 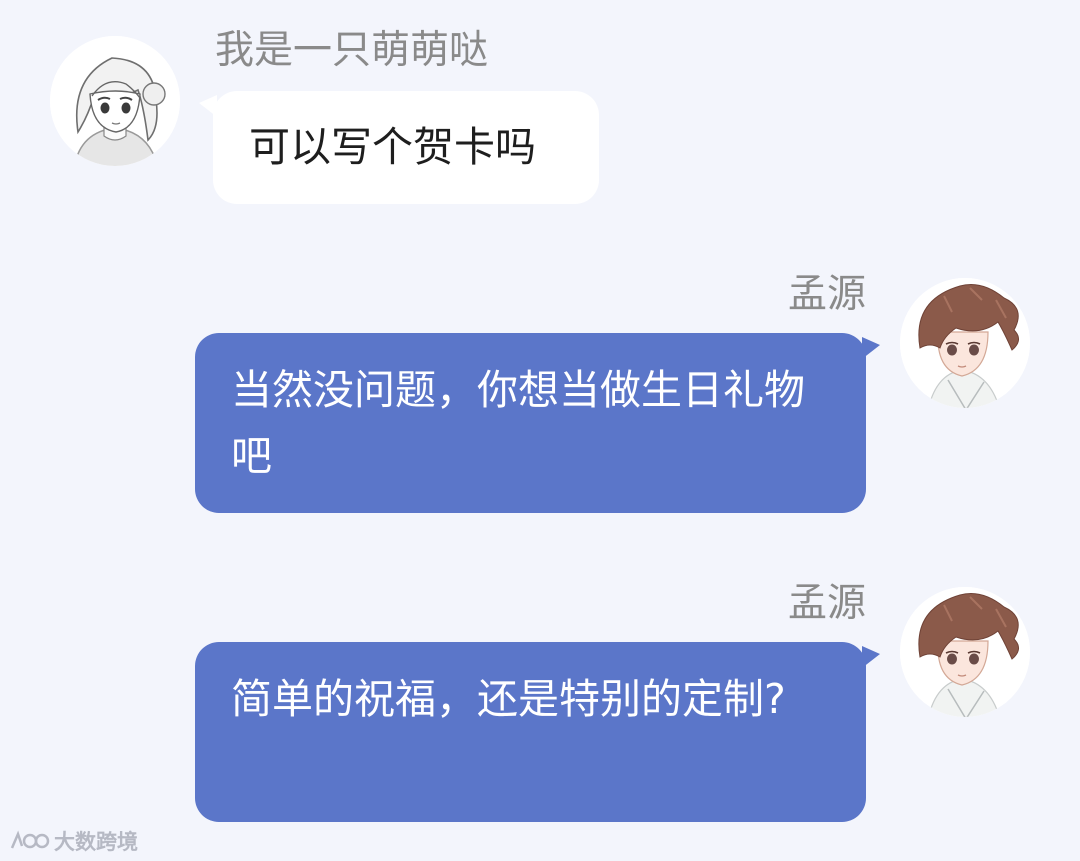 I want to click on watermark: 大数跨境, so click(x=73, y=841).